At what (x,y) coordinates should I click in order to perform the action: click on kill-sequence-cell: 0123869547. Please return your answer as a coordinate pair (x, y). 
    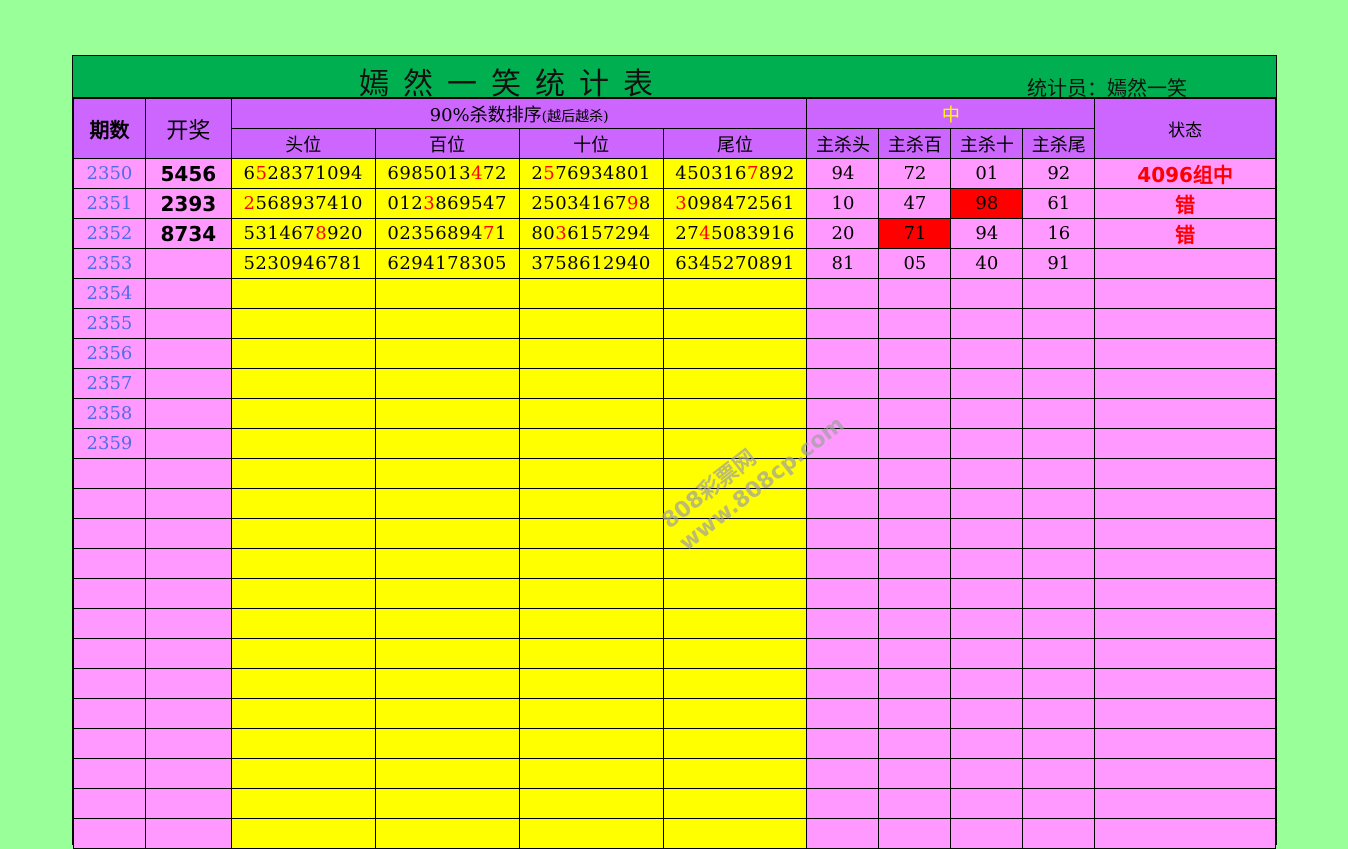
    Looking at the image, I should click on (447, 203).